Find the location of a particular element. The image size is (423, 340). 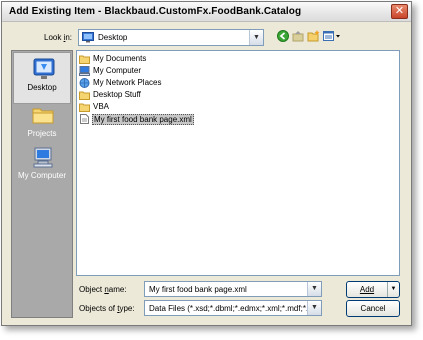

xml-file-icon is located at coordinates (84, 119).